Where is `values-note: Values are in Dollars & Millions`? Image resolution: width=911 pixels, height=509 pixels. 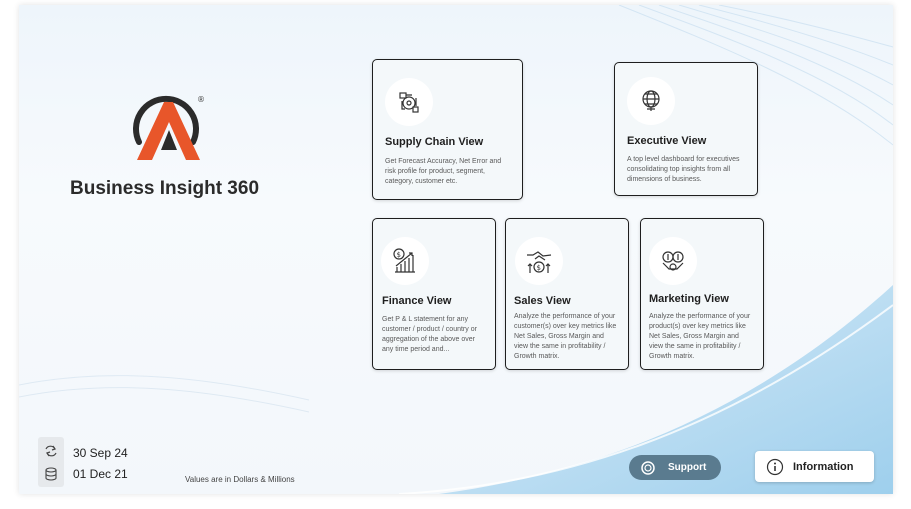
values-note: Values are in Dollars & Millions is located at coordinates (240, 479).